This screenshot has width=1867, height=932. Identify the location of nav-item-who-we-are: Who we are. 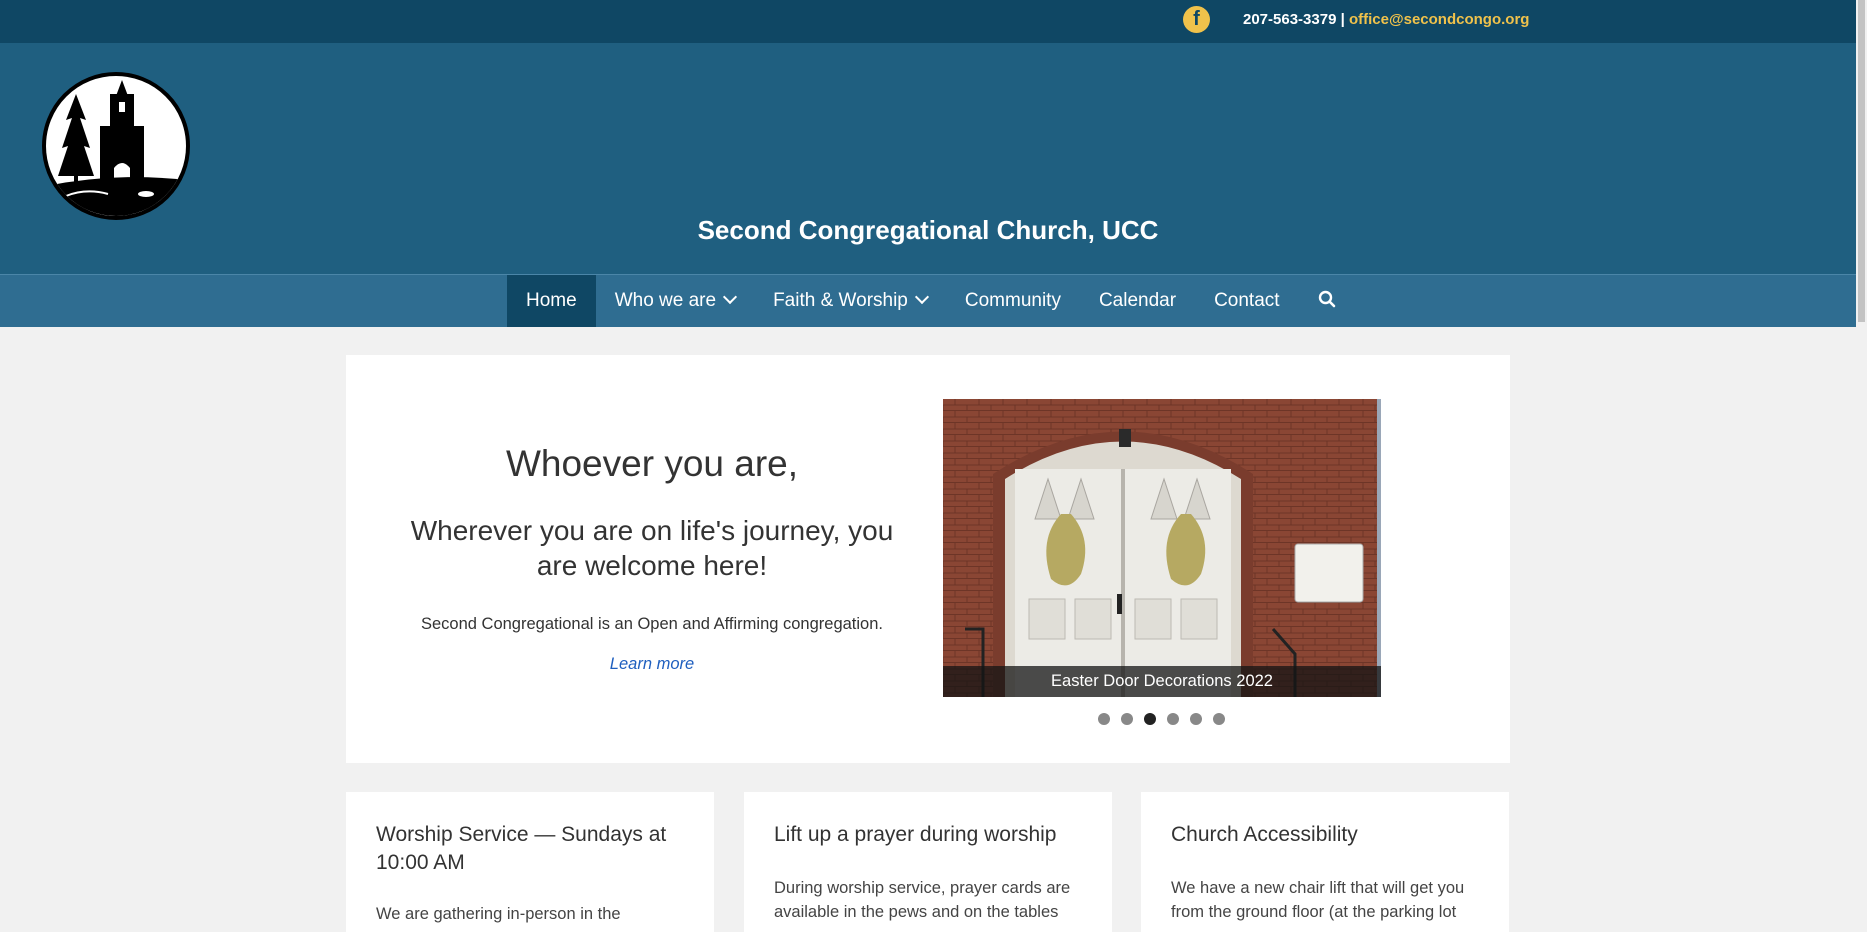
(675, 301).